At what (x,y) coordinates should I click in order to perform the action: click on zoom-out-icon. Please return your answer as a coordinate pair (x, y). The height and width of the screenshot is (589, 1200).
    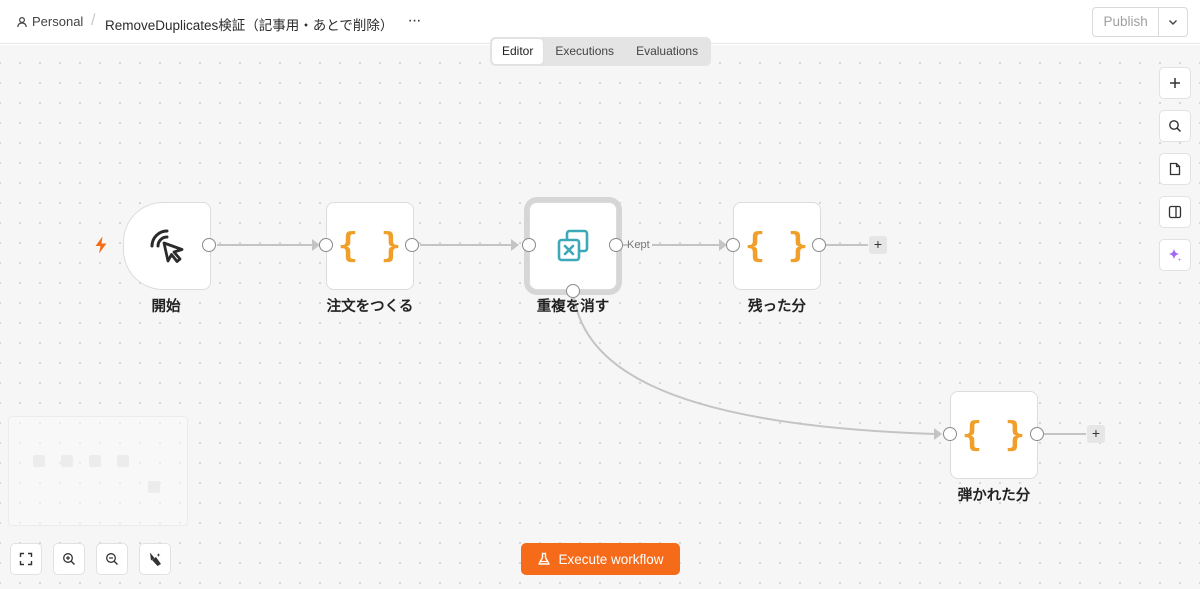
    Looking at the image, I should click on (112, 559).